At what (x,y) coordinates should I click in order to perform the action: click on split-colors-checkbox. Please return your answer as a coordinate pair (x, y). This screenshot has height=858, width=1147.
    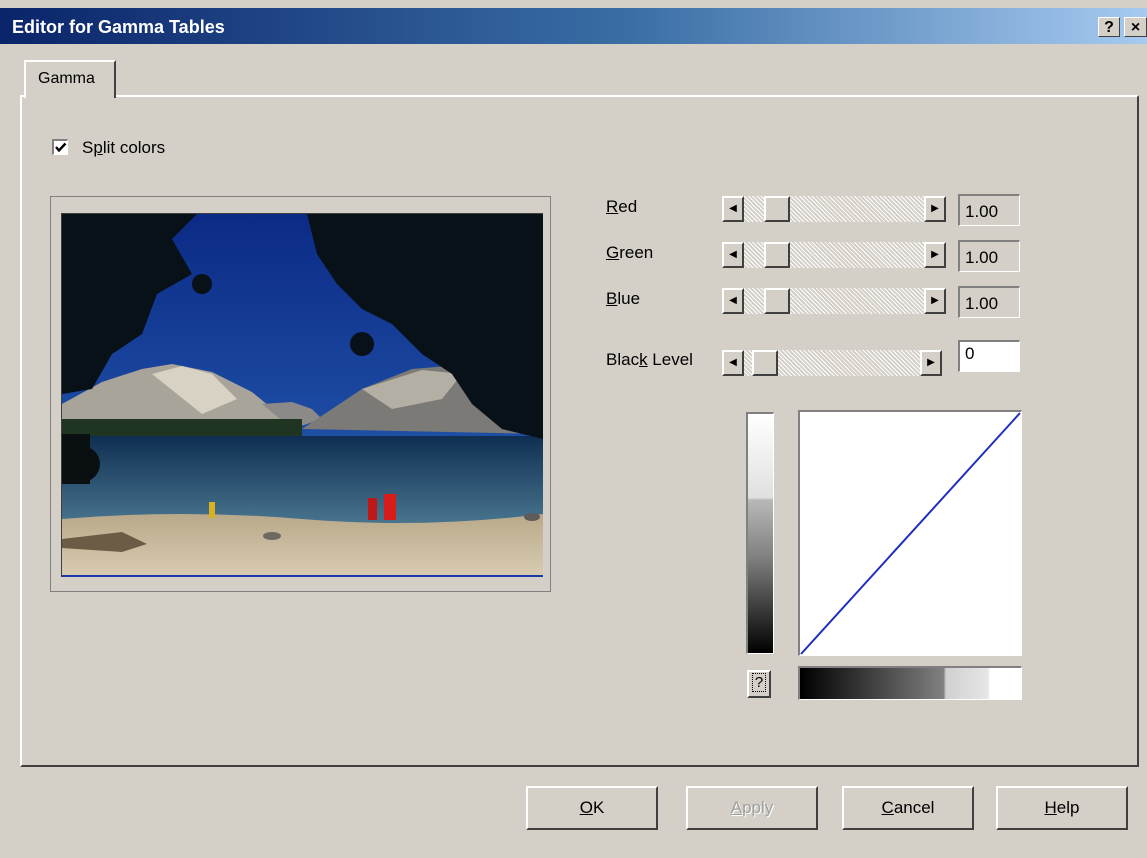
    Looking at the image, I should click on (60, 147).